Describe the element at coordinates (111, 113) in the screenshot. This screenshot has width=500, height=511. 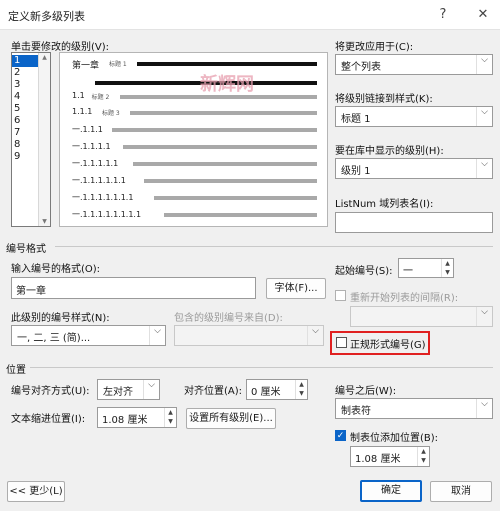
I see `preview-style-tag: 标题 3` at that location.